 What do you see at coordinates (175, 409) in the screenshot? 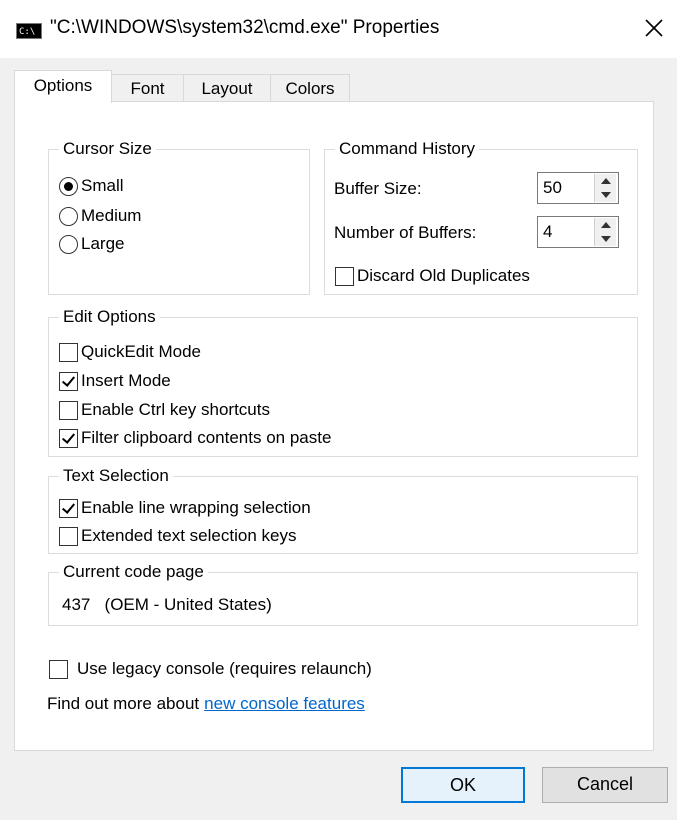
I see `checkbox-label: Enable Ctrl key shortcuts` at bounding box center [175, 409].